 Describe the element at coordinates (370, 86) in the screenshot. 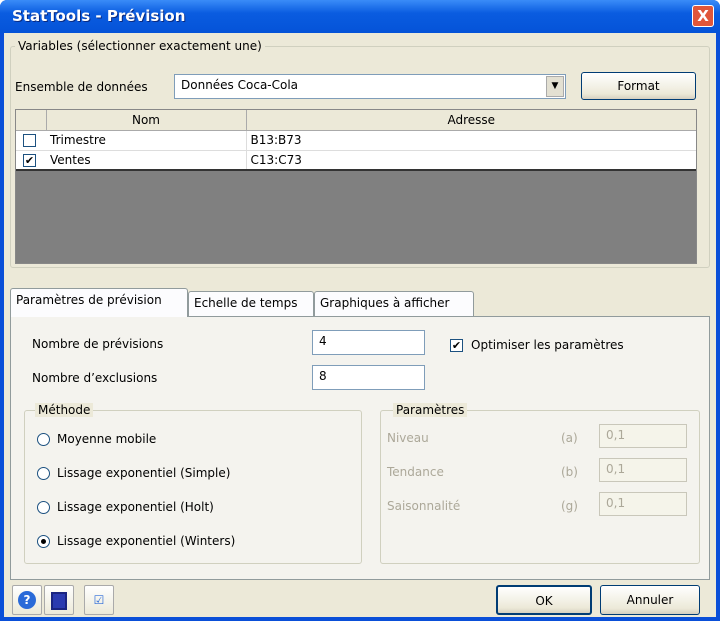

I see `dataset-select: Données Coca-Cola ▼` at that location.